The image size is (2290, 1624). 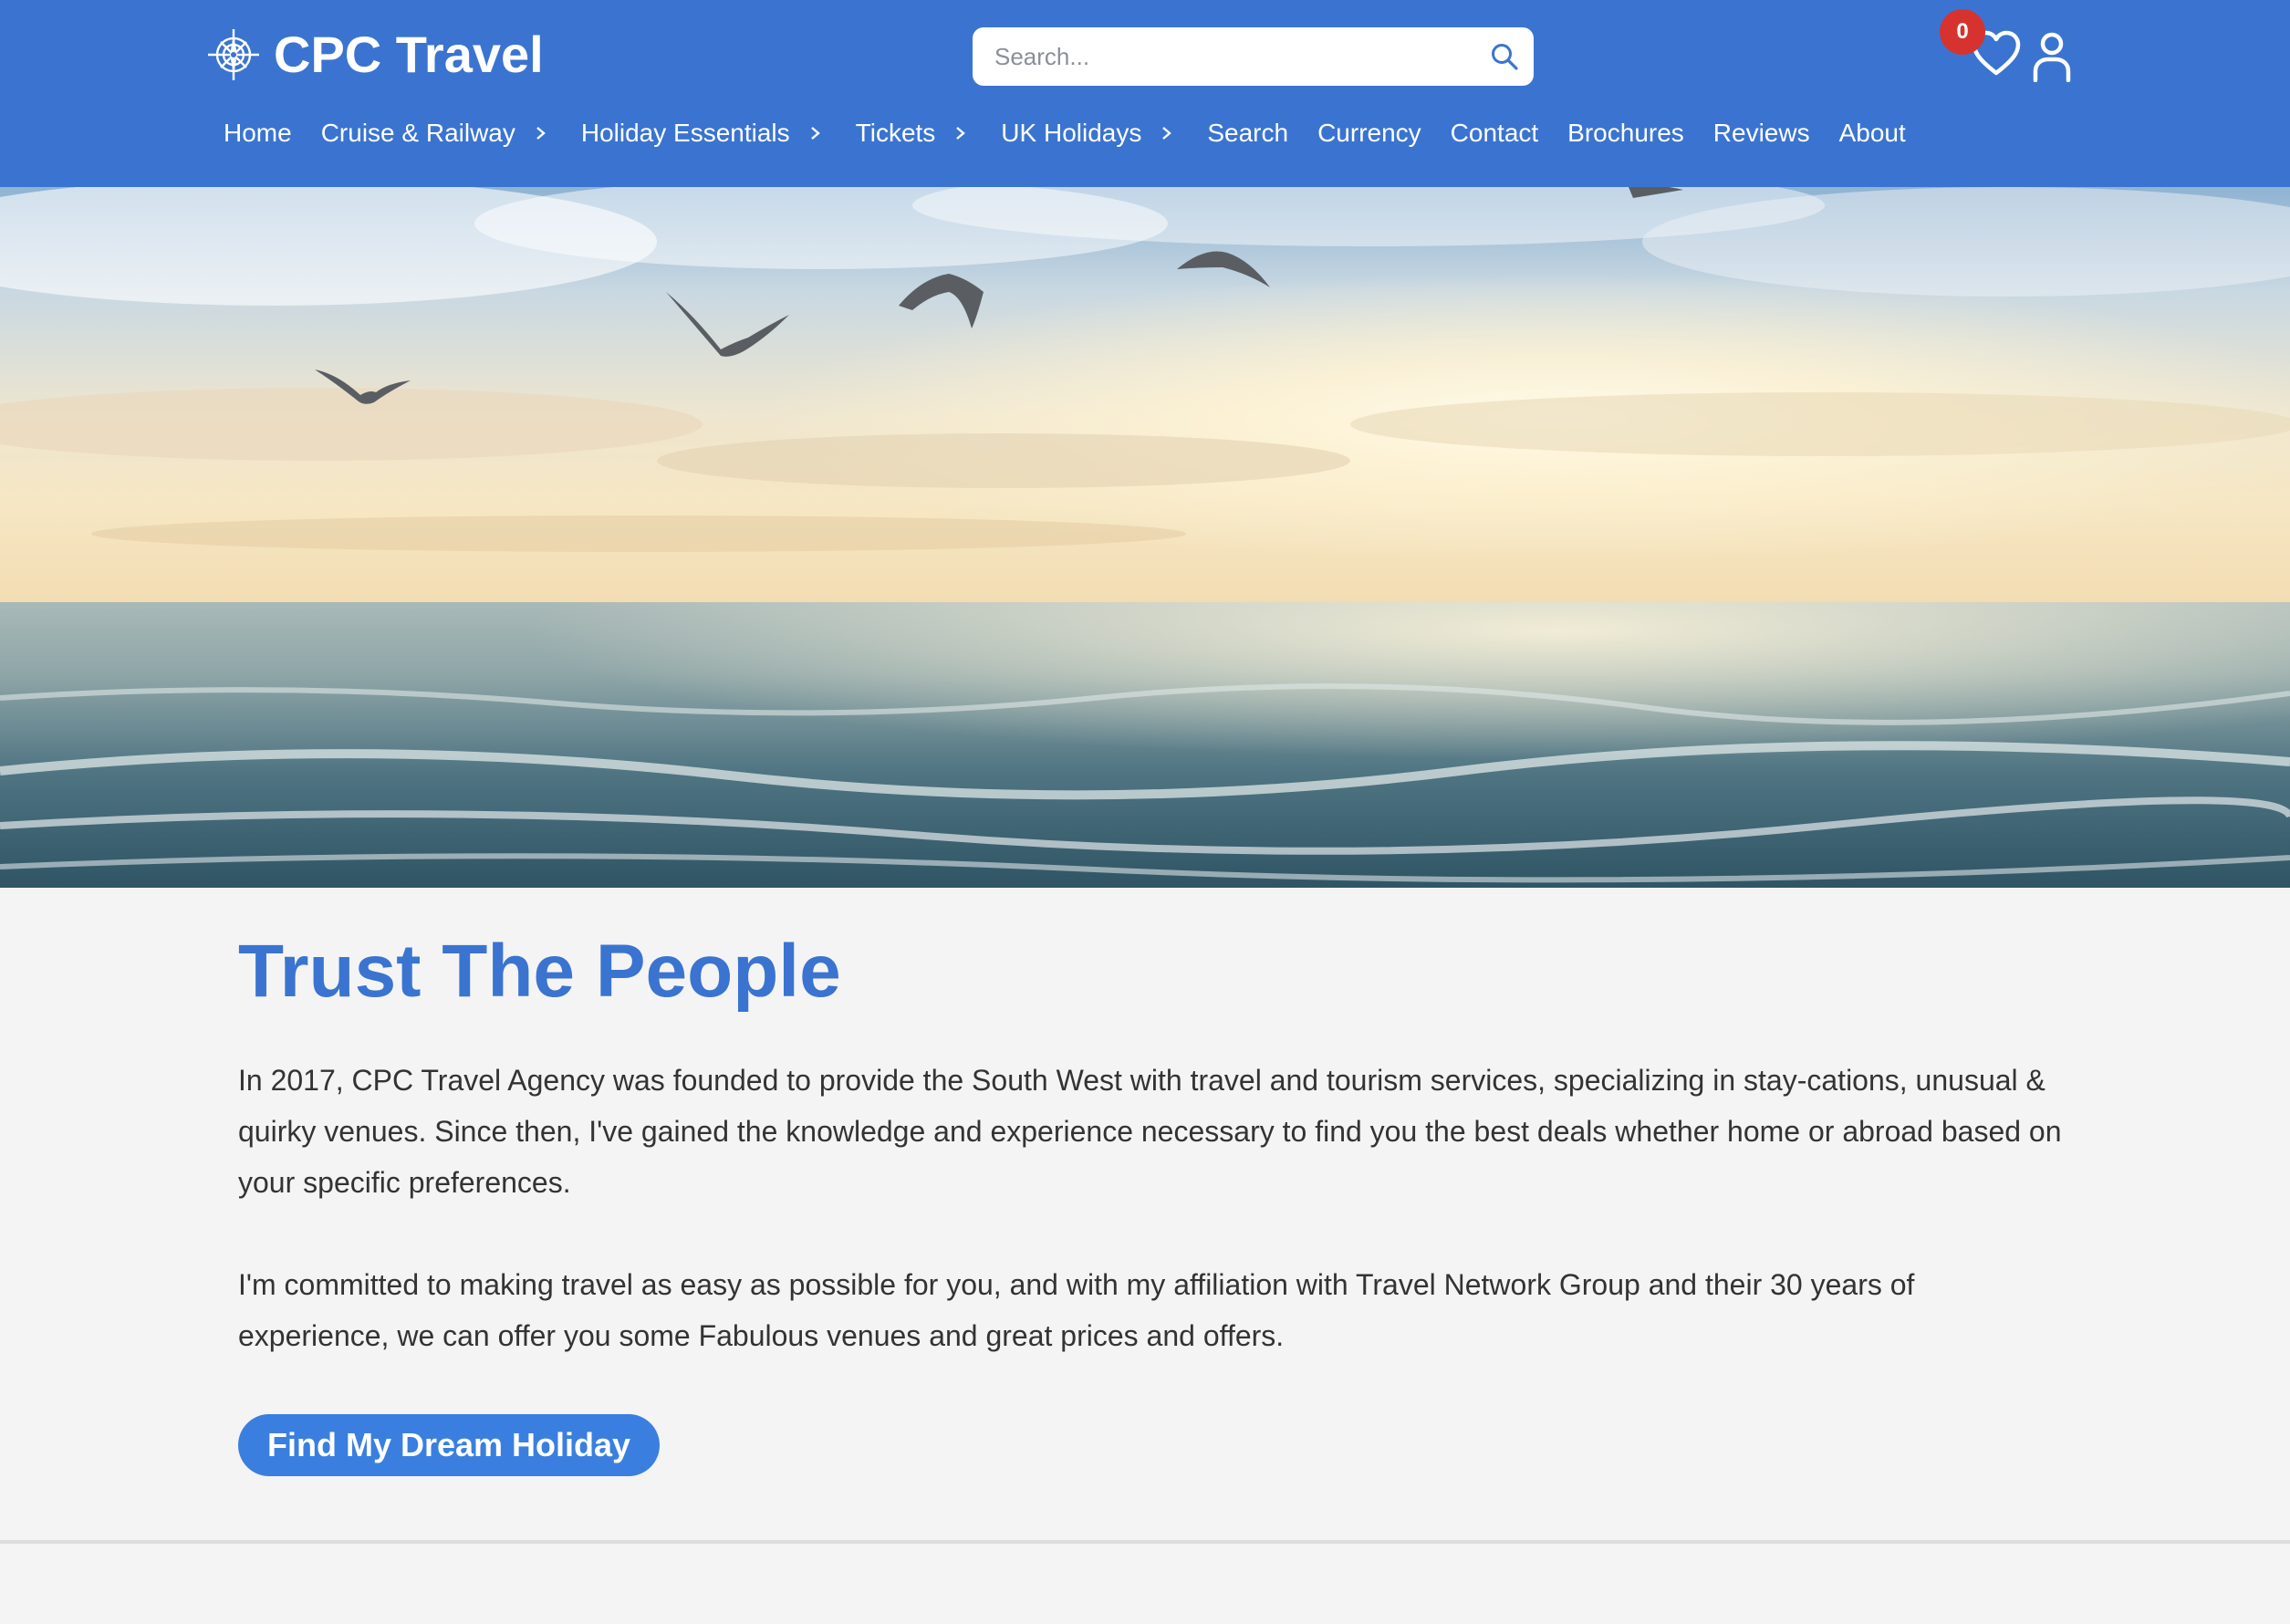 I want to click on search-box, so click(x=1253, y=56).